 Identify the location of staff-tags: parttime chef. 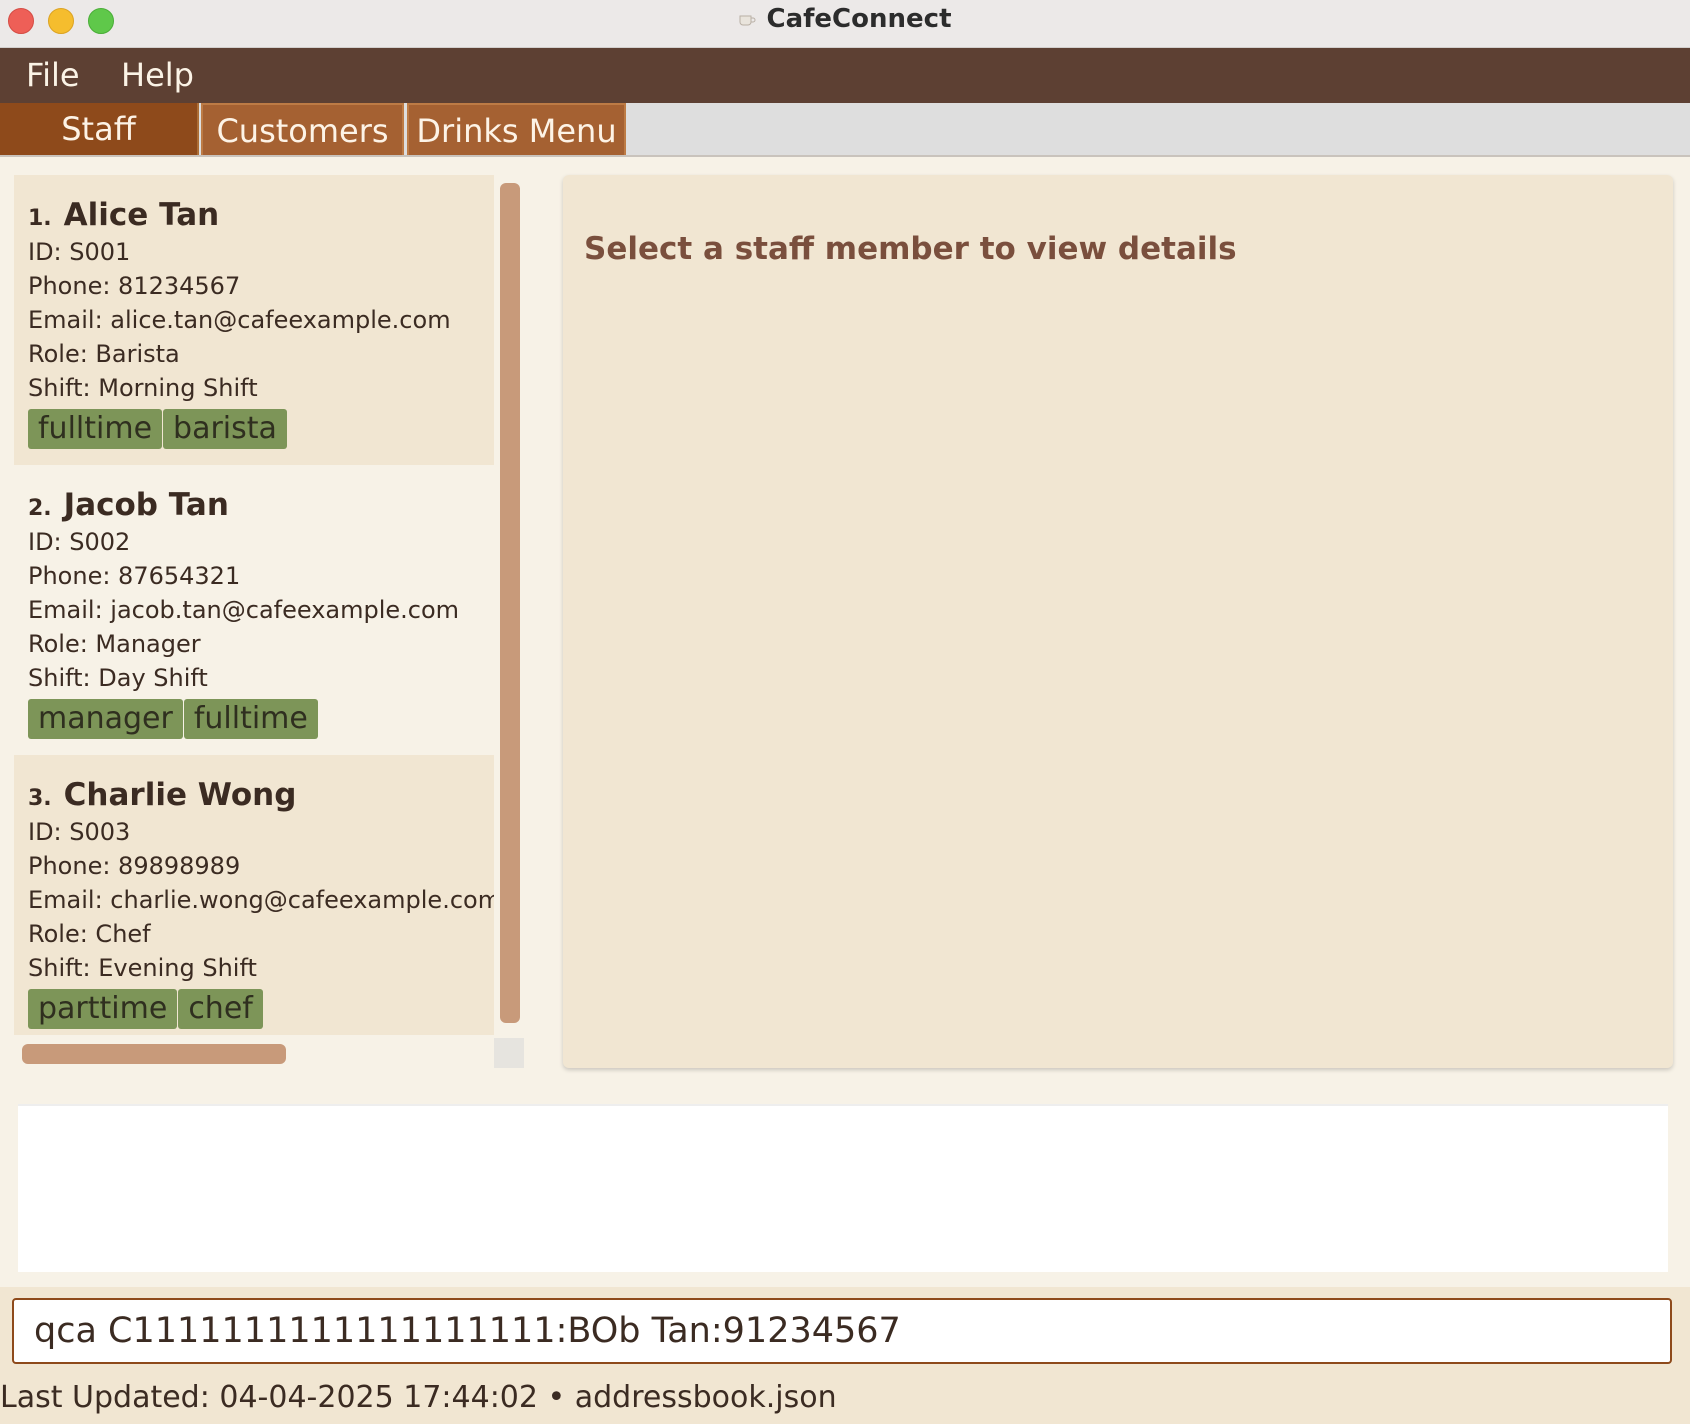
(261, 1010).